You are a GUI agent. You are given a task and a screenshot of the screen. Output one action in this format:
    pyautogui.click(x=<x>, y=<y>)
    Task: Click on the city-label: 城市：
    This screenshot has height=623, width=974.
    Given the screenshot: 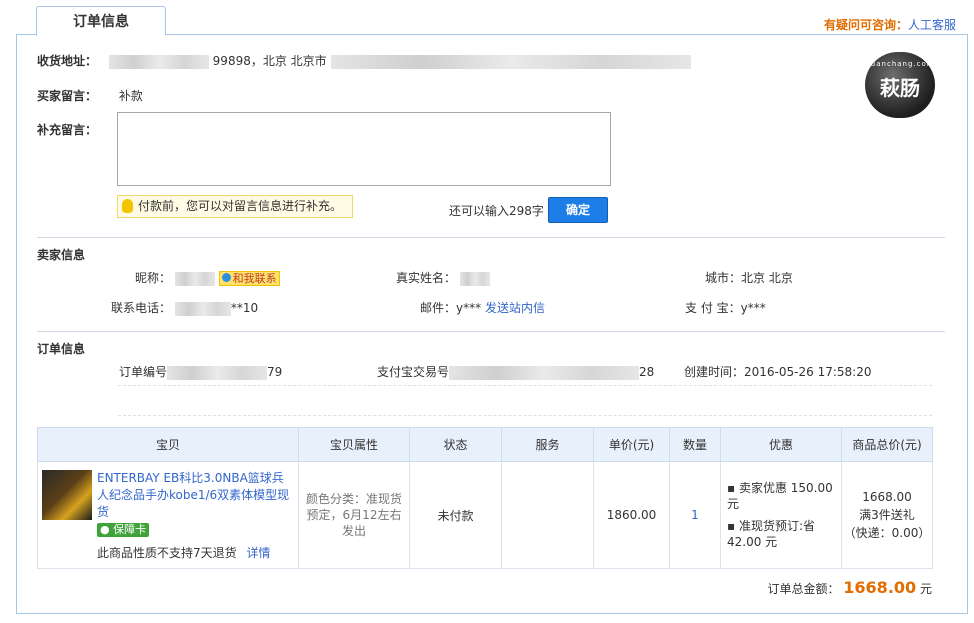 What is the action you would take?
    pyautogui.click(x=723, y=278)
    